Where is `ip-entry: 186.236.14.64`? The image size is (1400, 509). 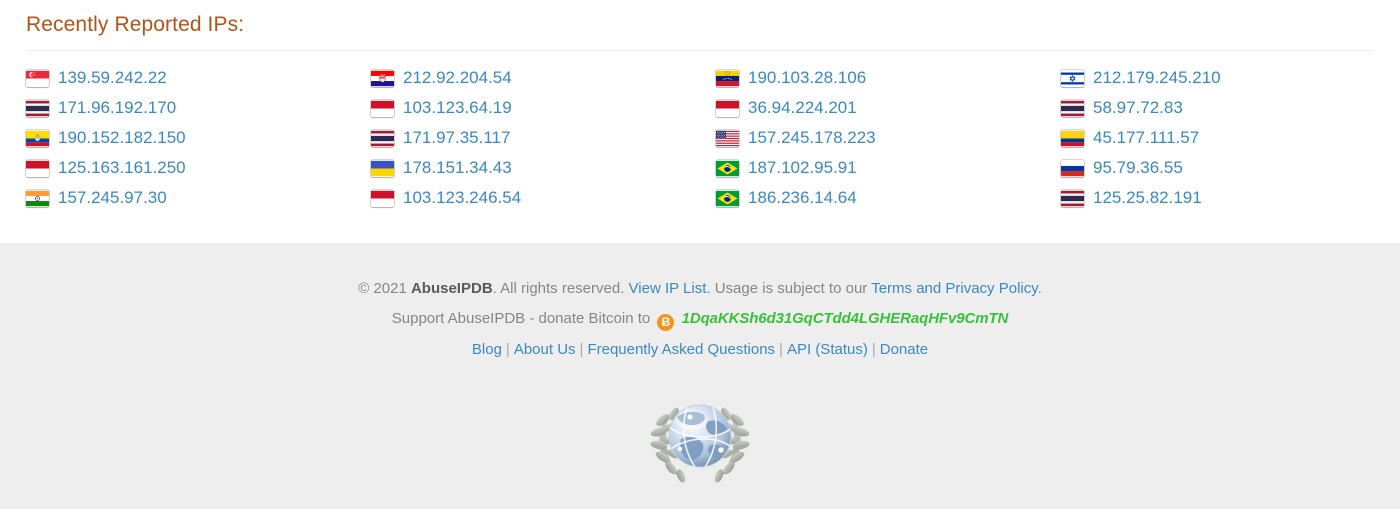 ip-entry: 186.236.14.64 is located at coordinates (888, 198).